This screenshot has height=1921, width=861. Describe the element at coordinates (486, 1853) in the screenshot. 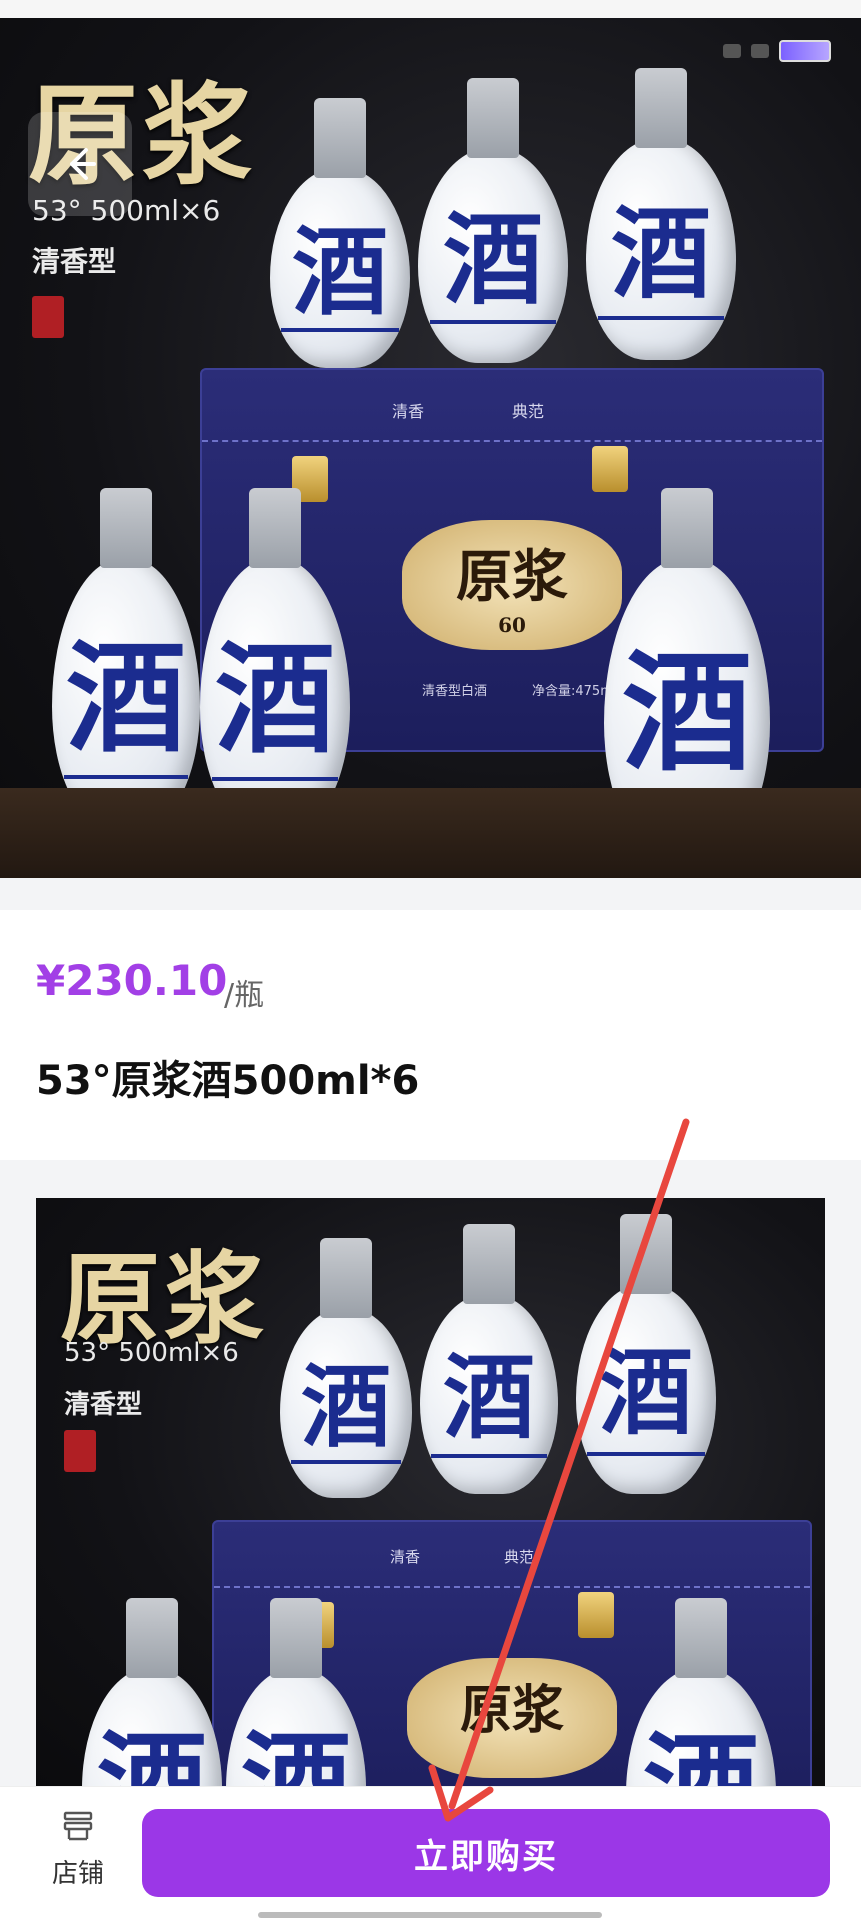

I see `buy-now-button: 立即购买` at that location.